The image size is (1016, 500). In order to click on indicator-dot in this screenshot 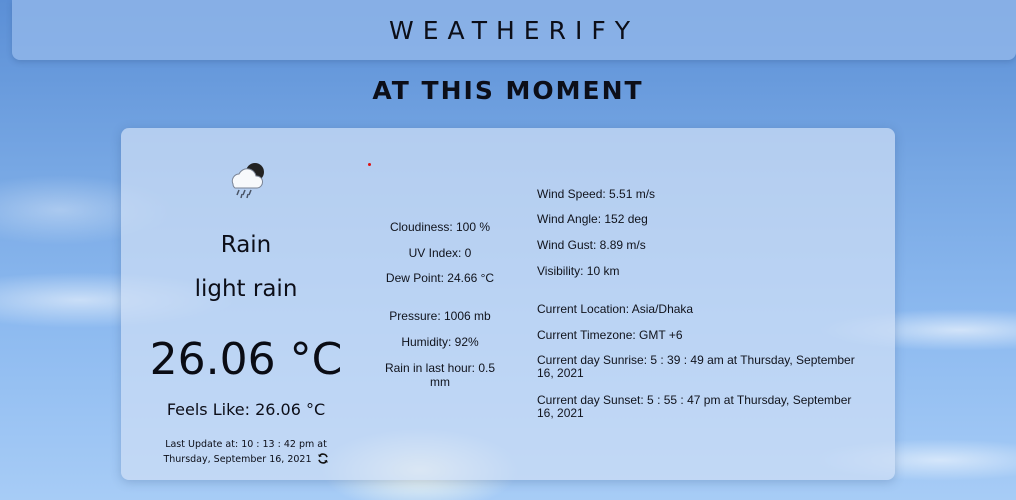, I will do `click(369, 164)`.